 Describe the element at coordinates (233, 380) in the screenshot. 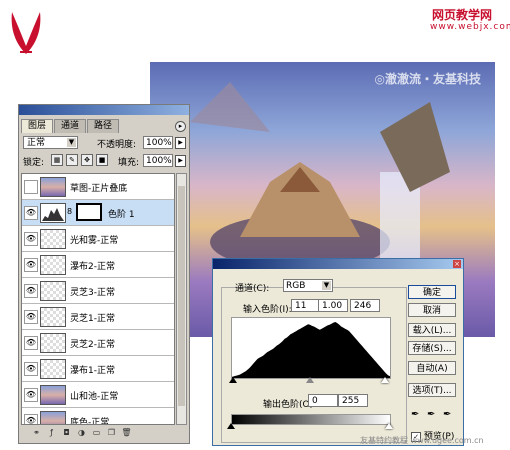

I see `black-point-handle` at that location.